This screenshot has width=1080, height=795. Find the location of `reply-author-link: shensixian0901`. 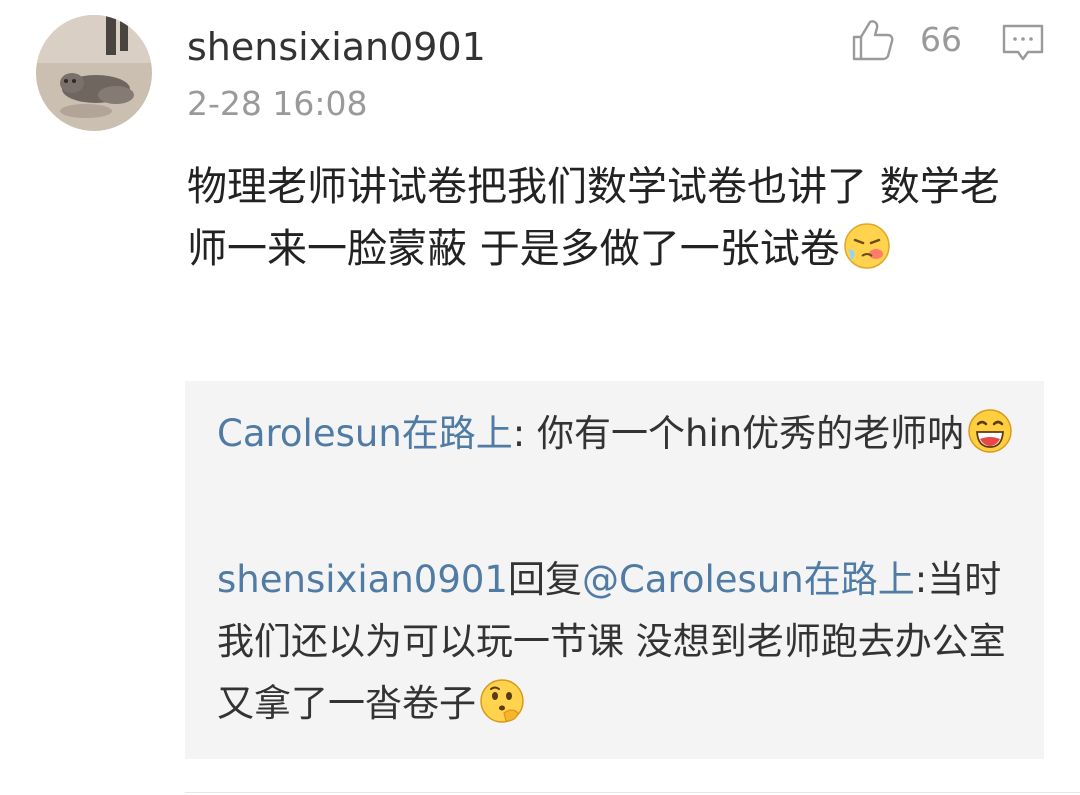

reply-author-link: shensixian0901 is located at coordinates (362, 579).